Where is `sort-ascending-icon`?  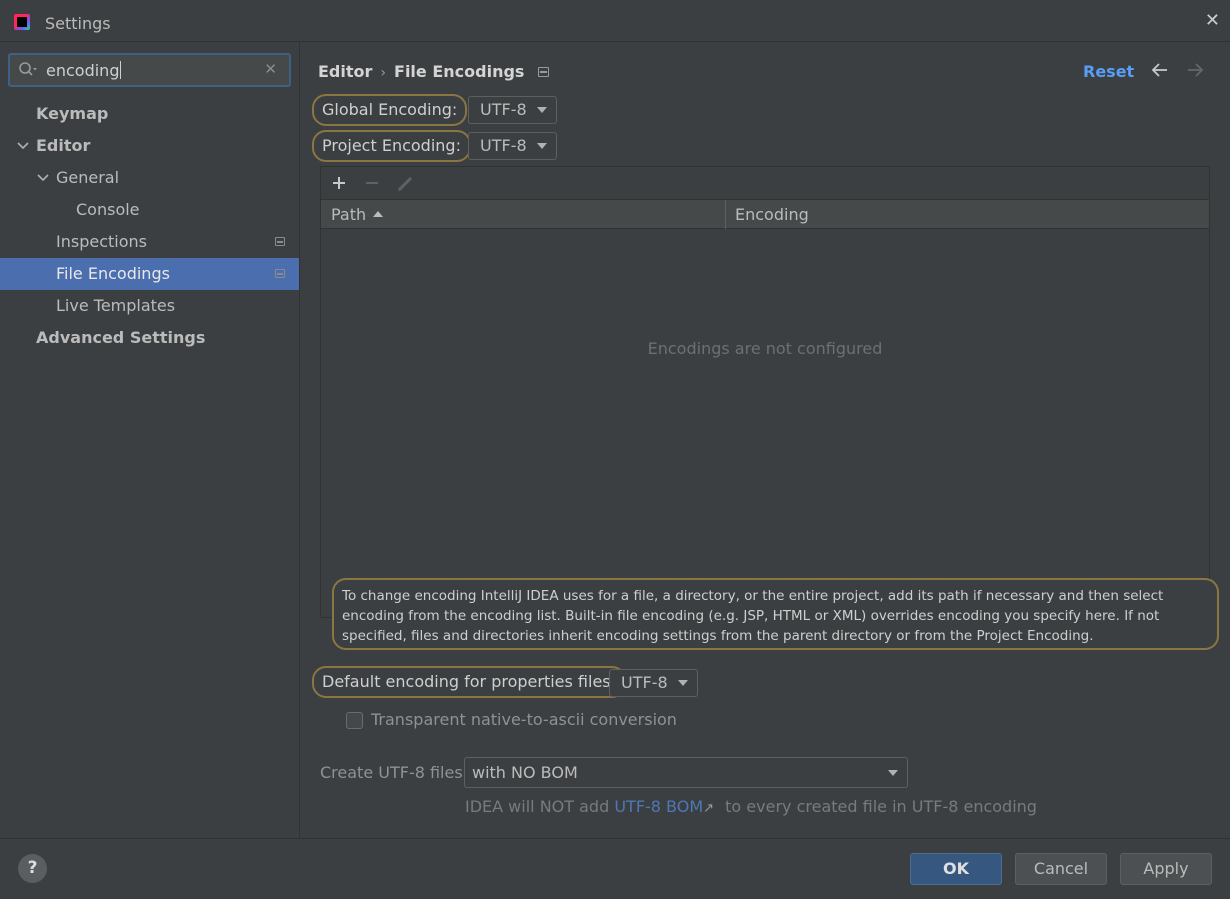
sort-ascending-icon is located at coordinates (378, 214).